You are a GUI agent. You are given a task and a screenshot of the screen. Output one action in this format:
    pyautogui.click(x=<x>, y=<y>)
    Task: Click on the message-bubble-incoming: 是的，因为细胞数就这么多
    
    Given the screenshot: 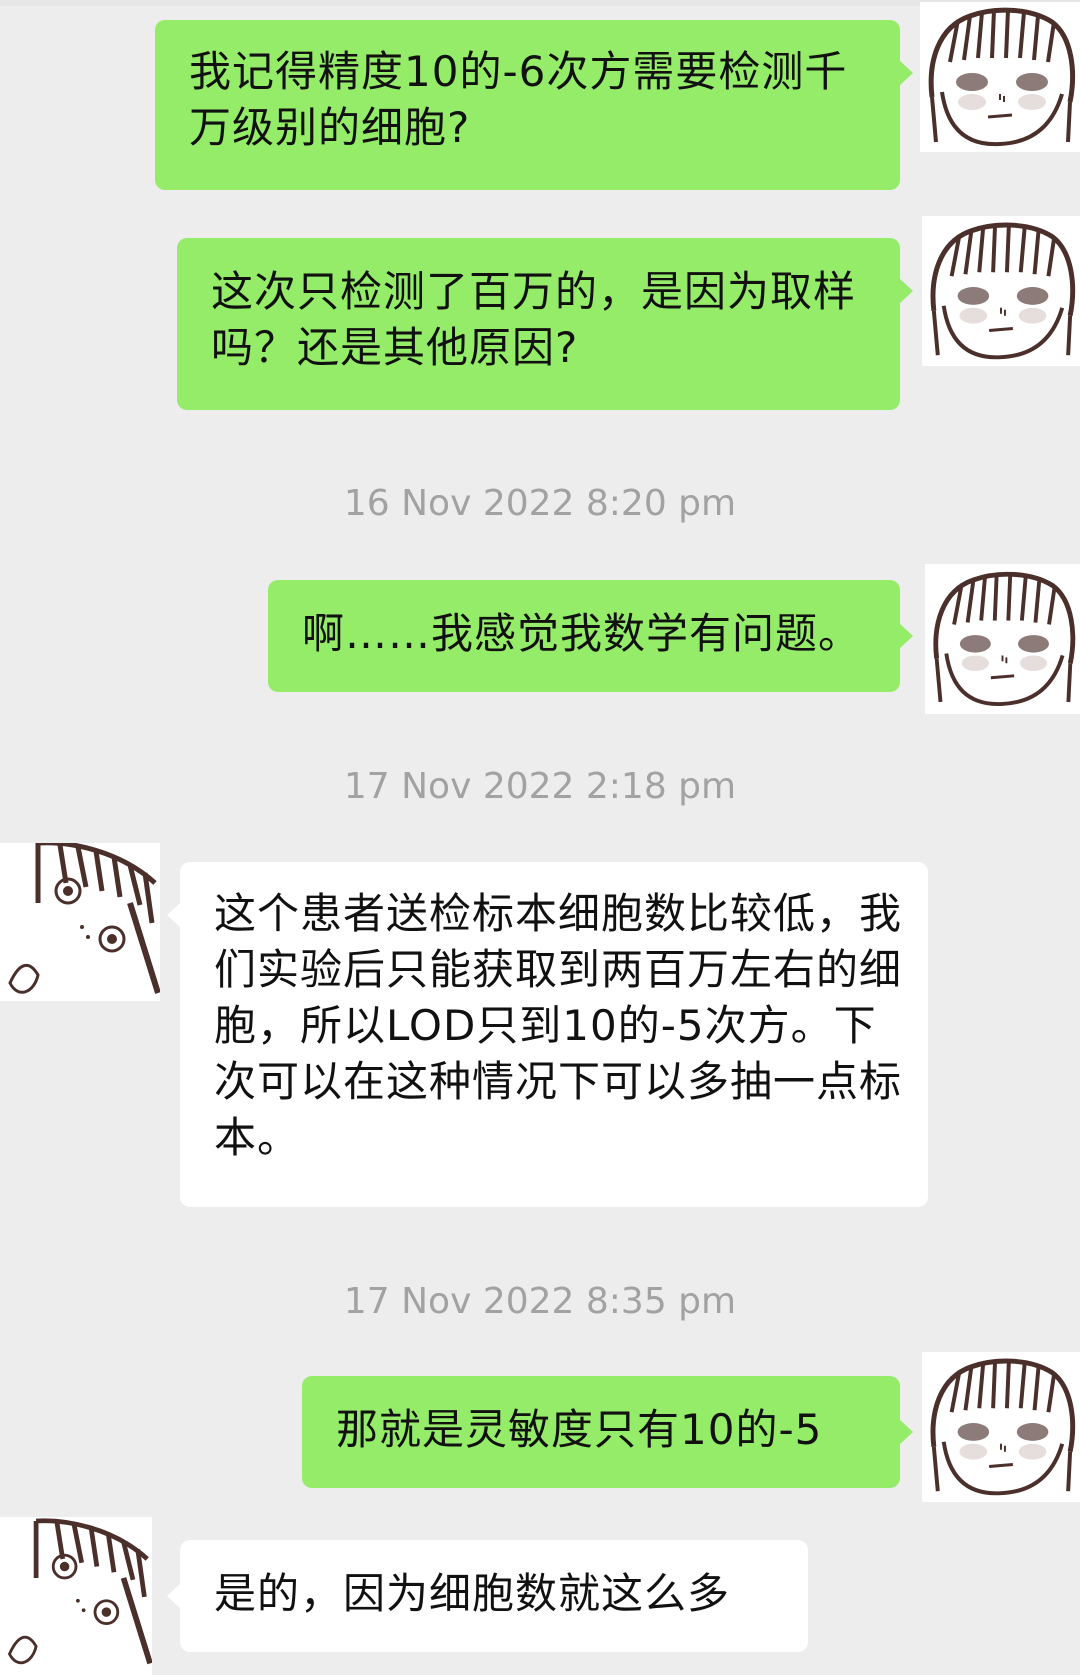 What is the action you would take?
    pyautogui.click(x=487, y=1596)
    